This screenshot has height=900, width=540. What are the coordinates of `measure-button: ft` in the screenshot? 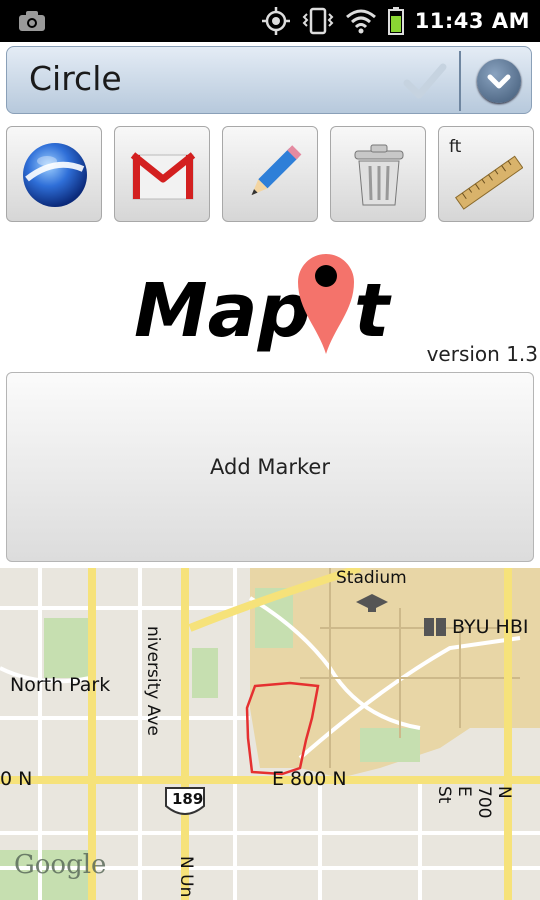 It's located at (486, 174).